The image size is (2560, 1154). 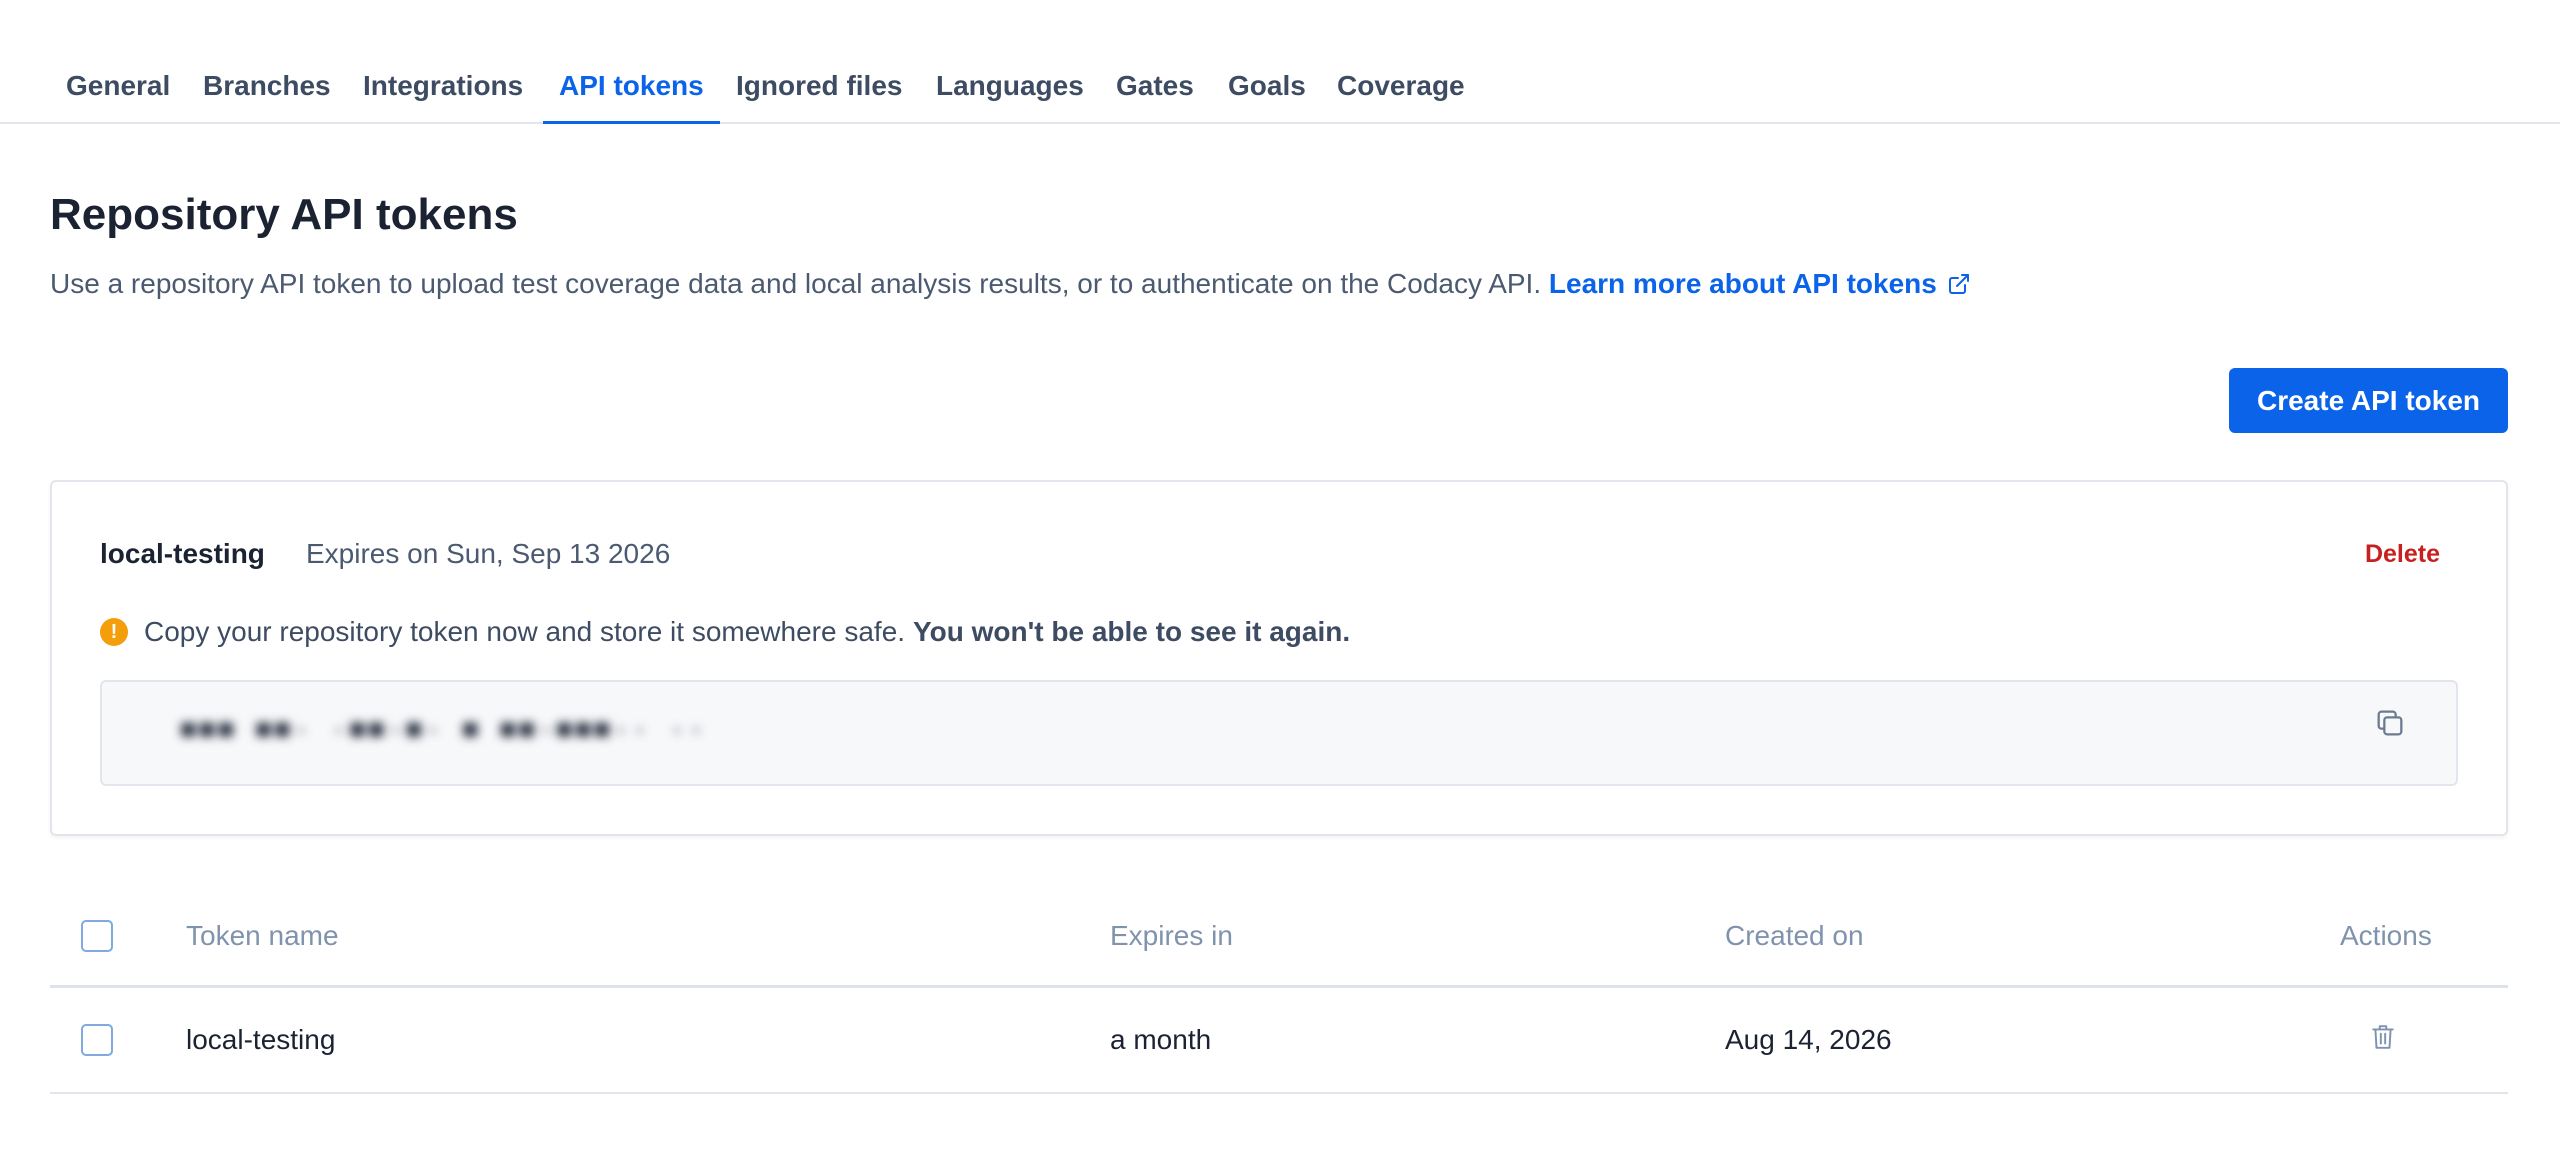 I want to click on copy-icon, so click(x=2390, y=722).